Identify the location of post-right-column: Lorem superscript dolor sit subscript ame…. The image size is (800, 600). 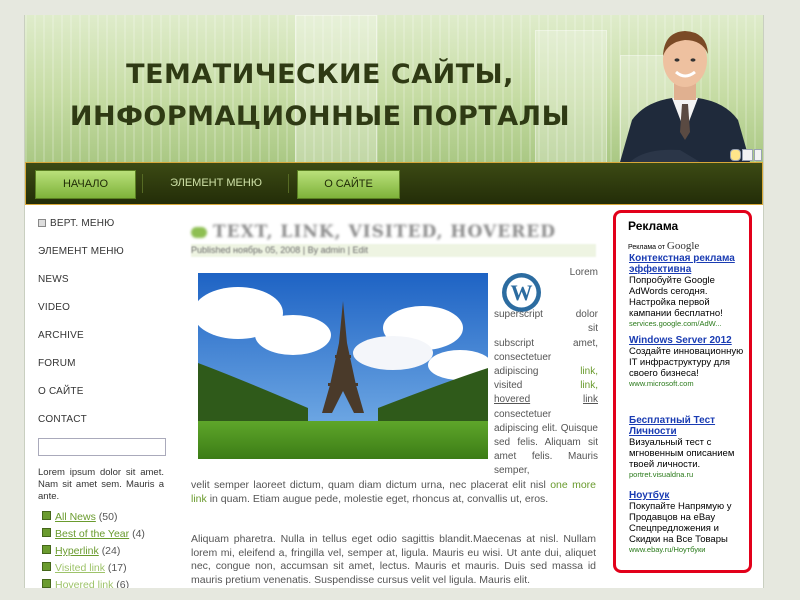
(546, 372).